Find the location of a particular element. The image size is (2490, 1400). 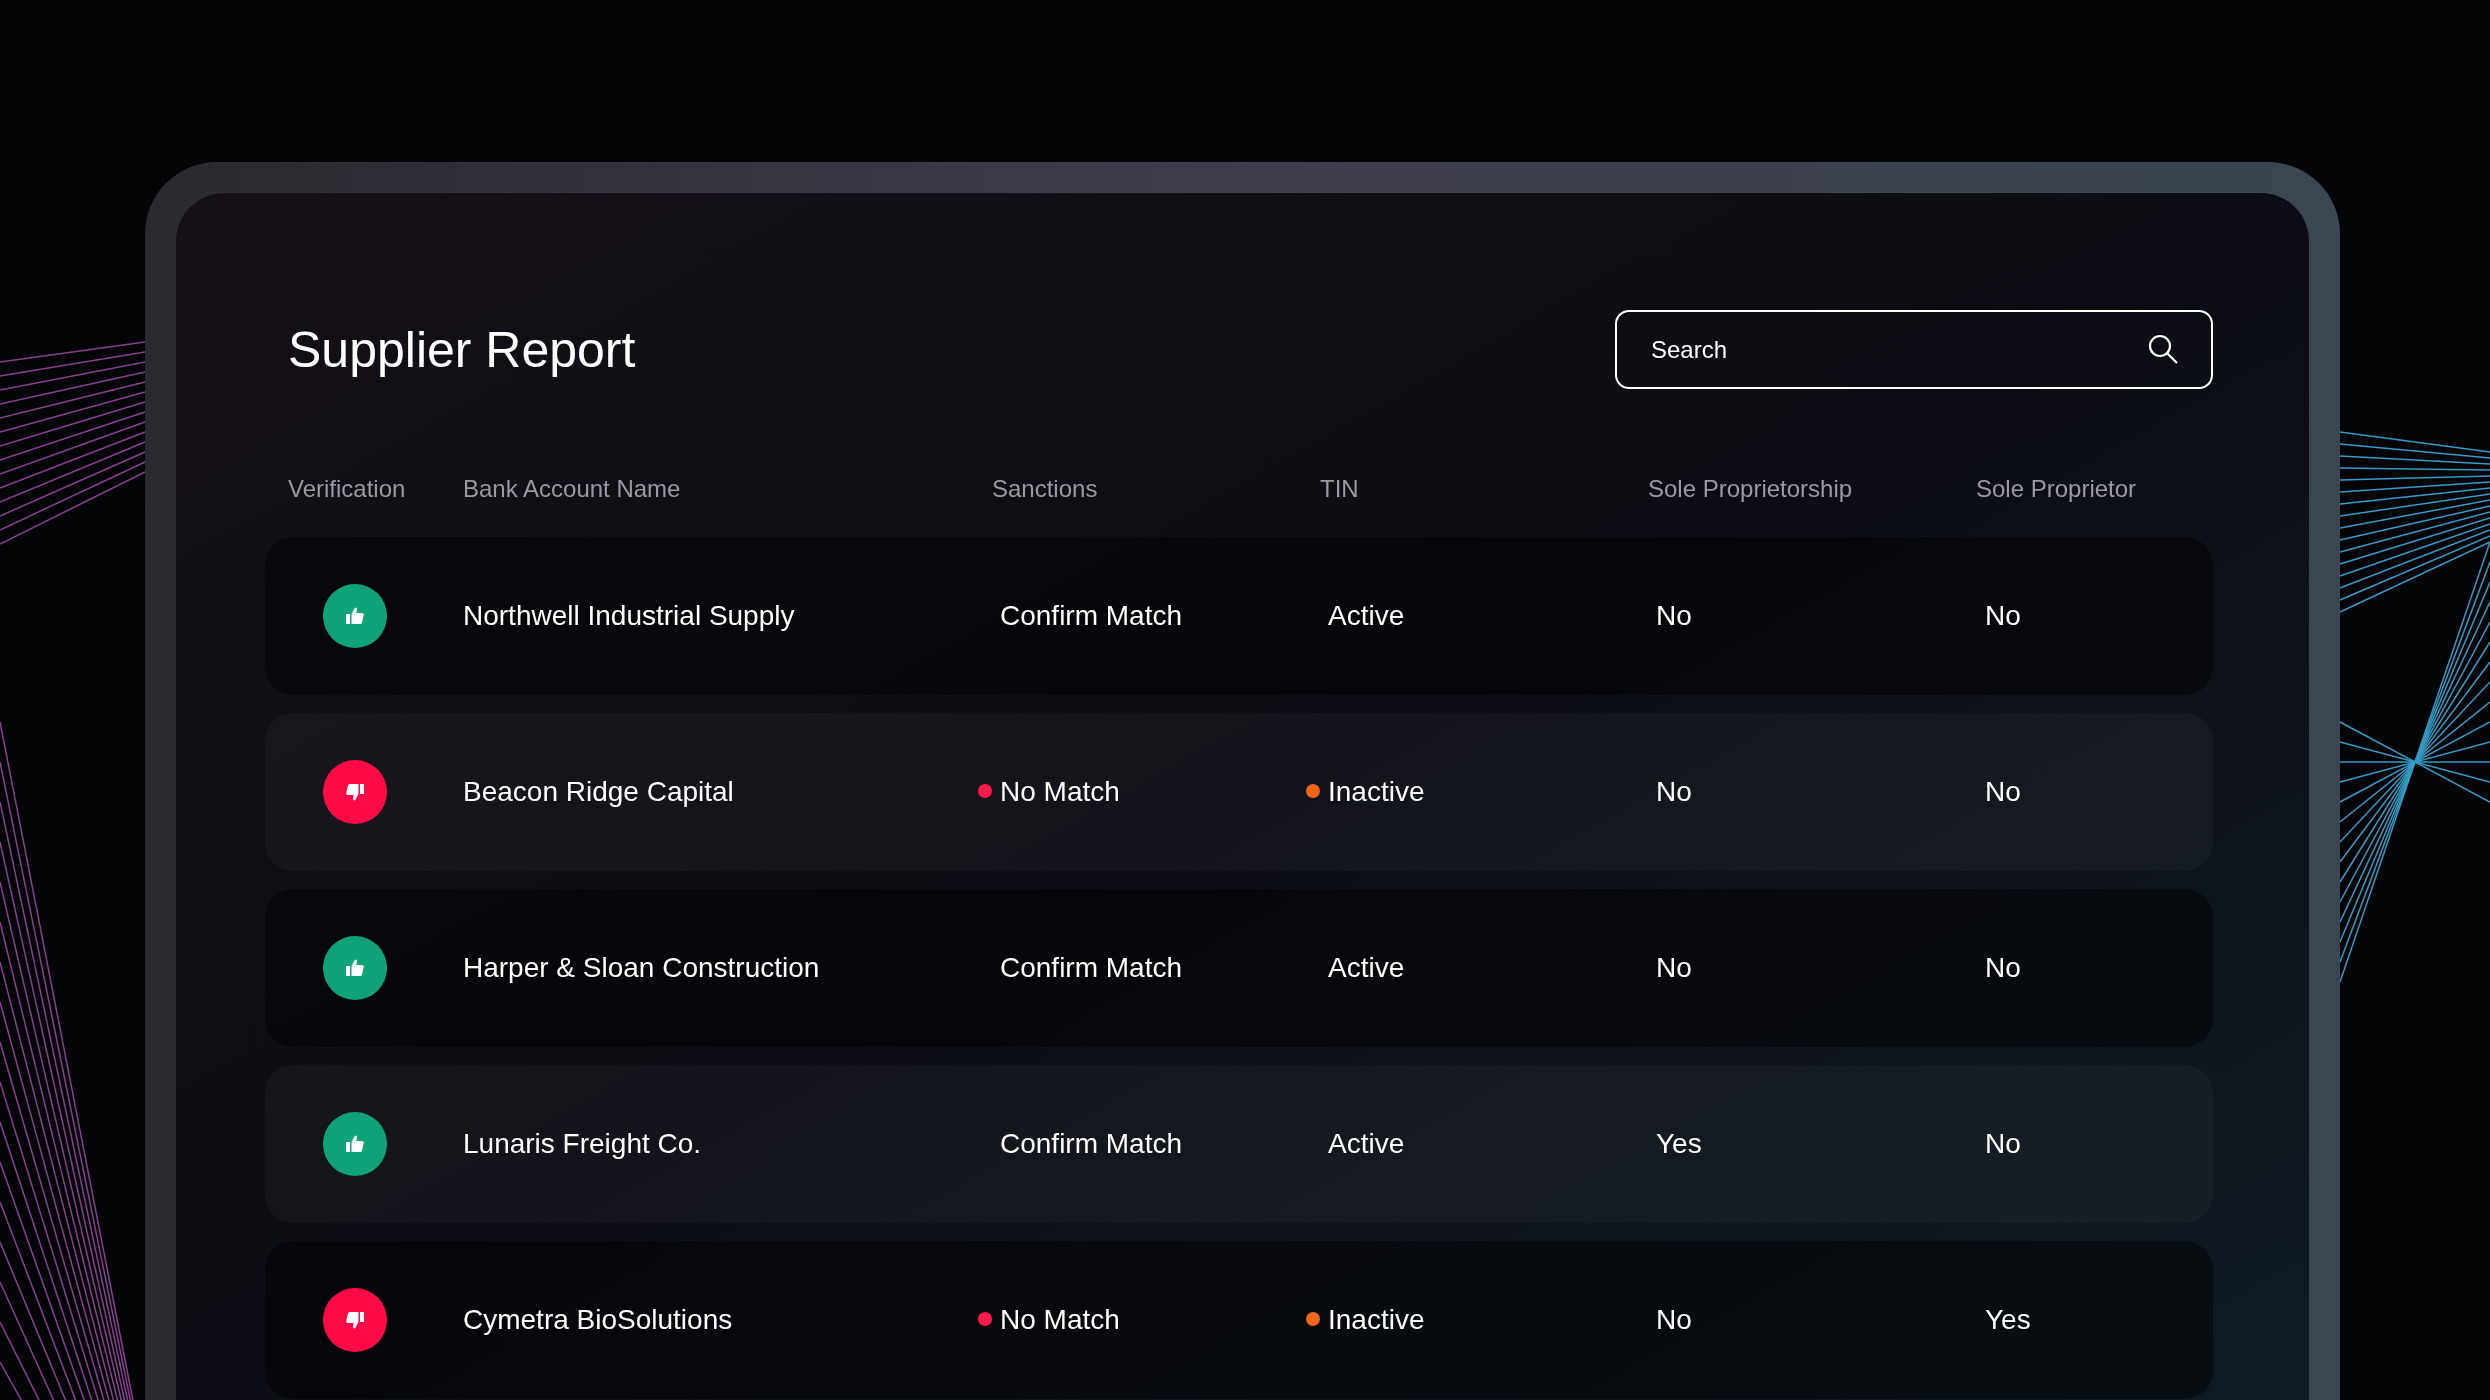

column-header: Sole Proprietor is located at coordinates (2056, 489).